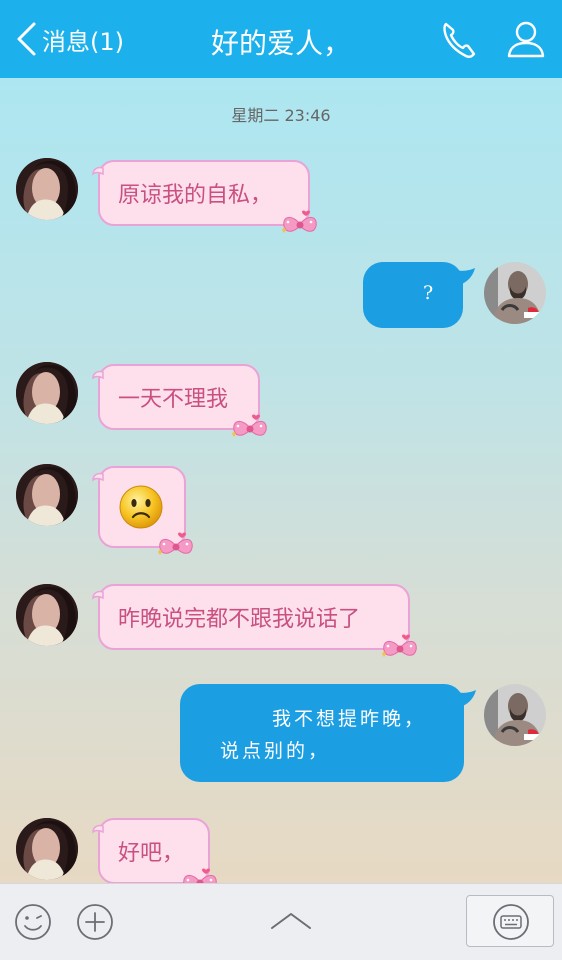 The width and height of the screenshot is (562, 960). What do you see at coordinates (349, 719) in the screenshot?
I see `message-text-line-1: 我不想提昨晚，` at bounding box center [349, 719].